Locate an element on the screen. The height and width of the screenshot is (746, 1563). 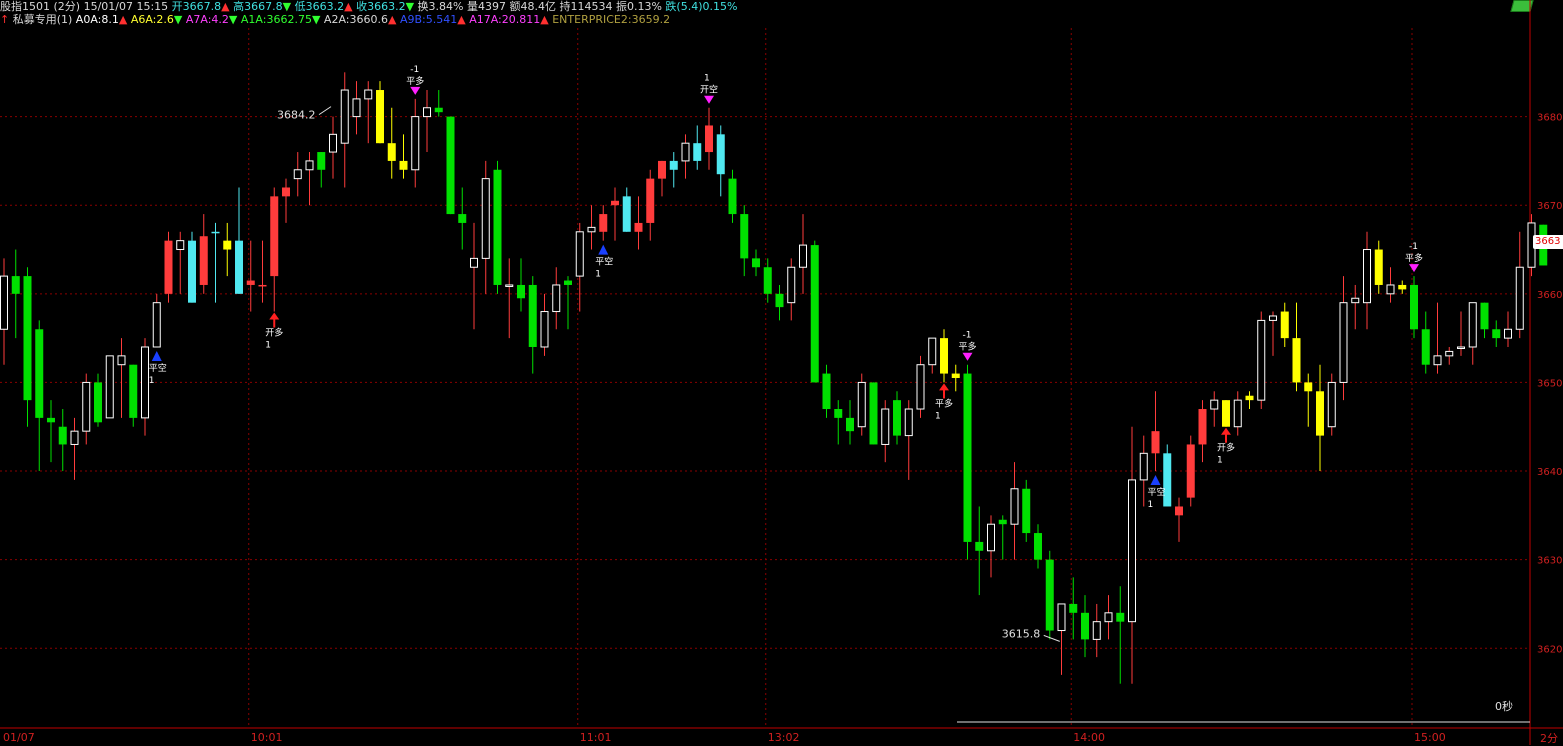
x-tick-label: 01/07 is located at coordinates (19, 737).